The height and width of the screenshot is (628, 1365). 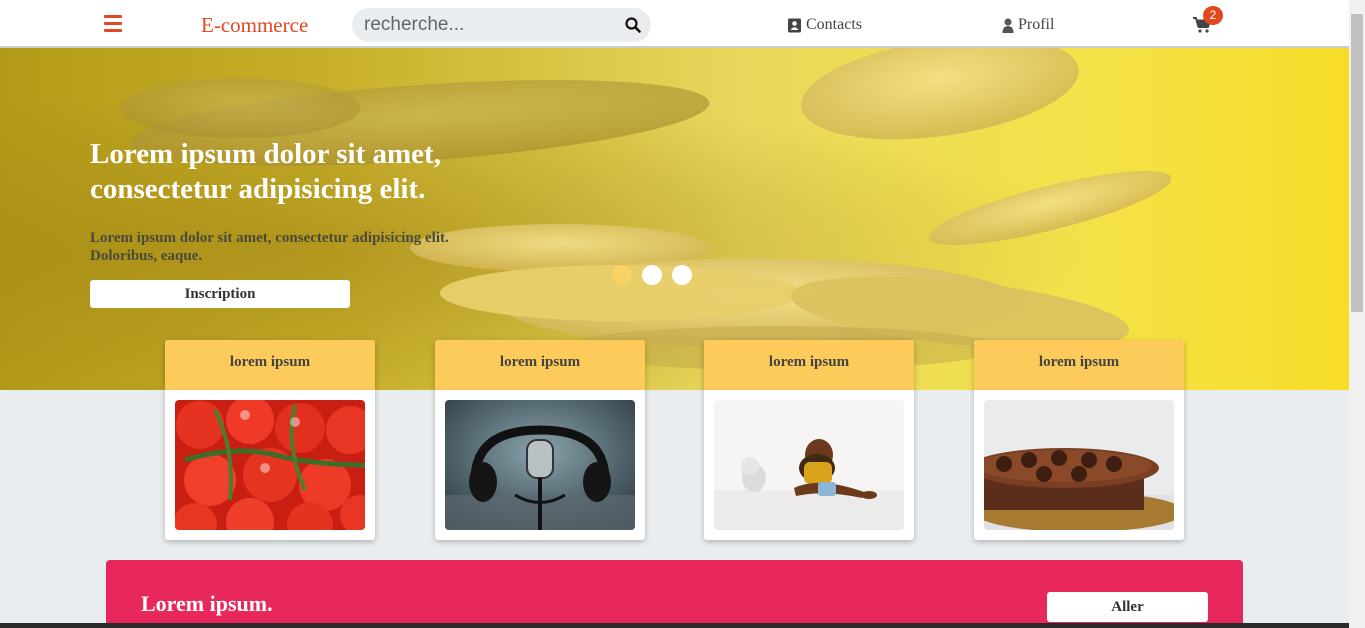 What do you see at coordinates (254, 25) in the screenshot?
I see `brand-logo: E-commerce` at bounding box center [254, 25].